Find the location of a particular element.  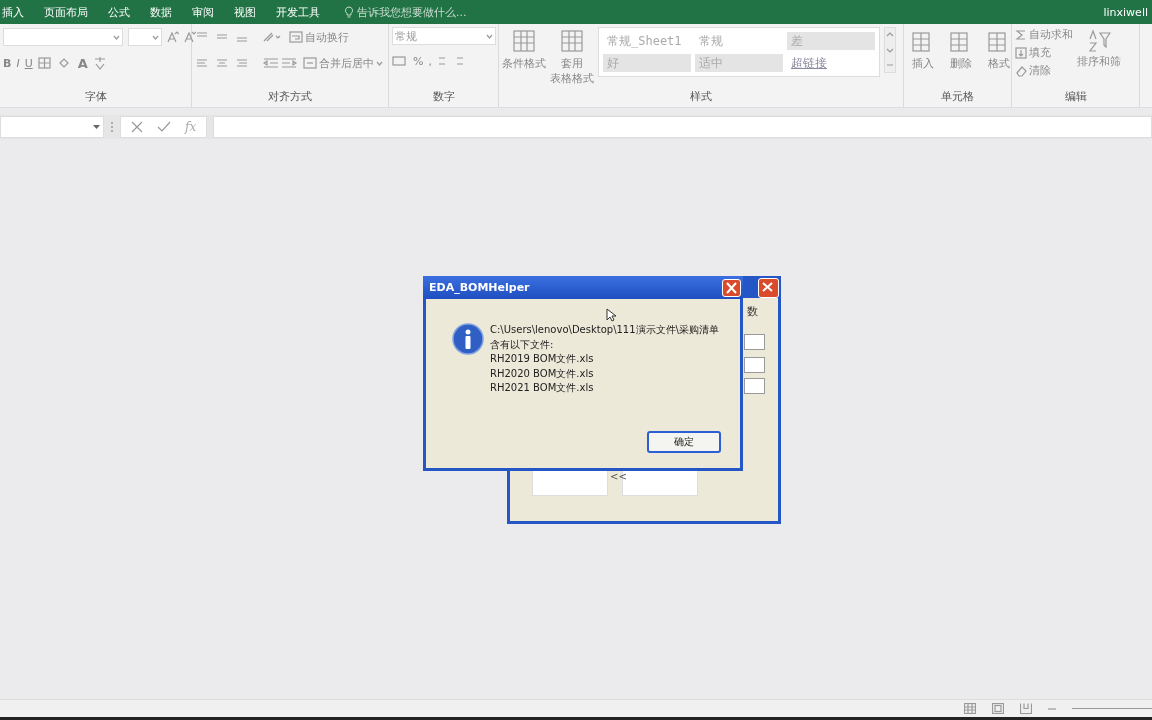

group-label: 字体 is located at coordinates (95, 97).